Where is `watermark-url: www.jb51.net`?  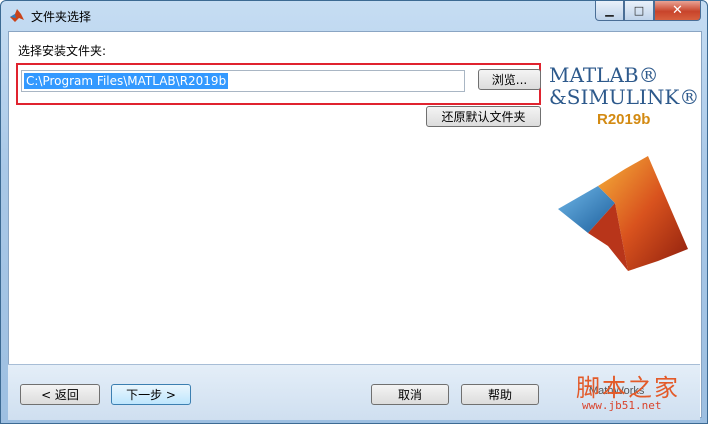
watermark-url: www.jb51.net is located at coordinates (622, 405).